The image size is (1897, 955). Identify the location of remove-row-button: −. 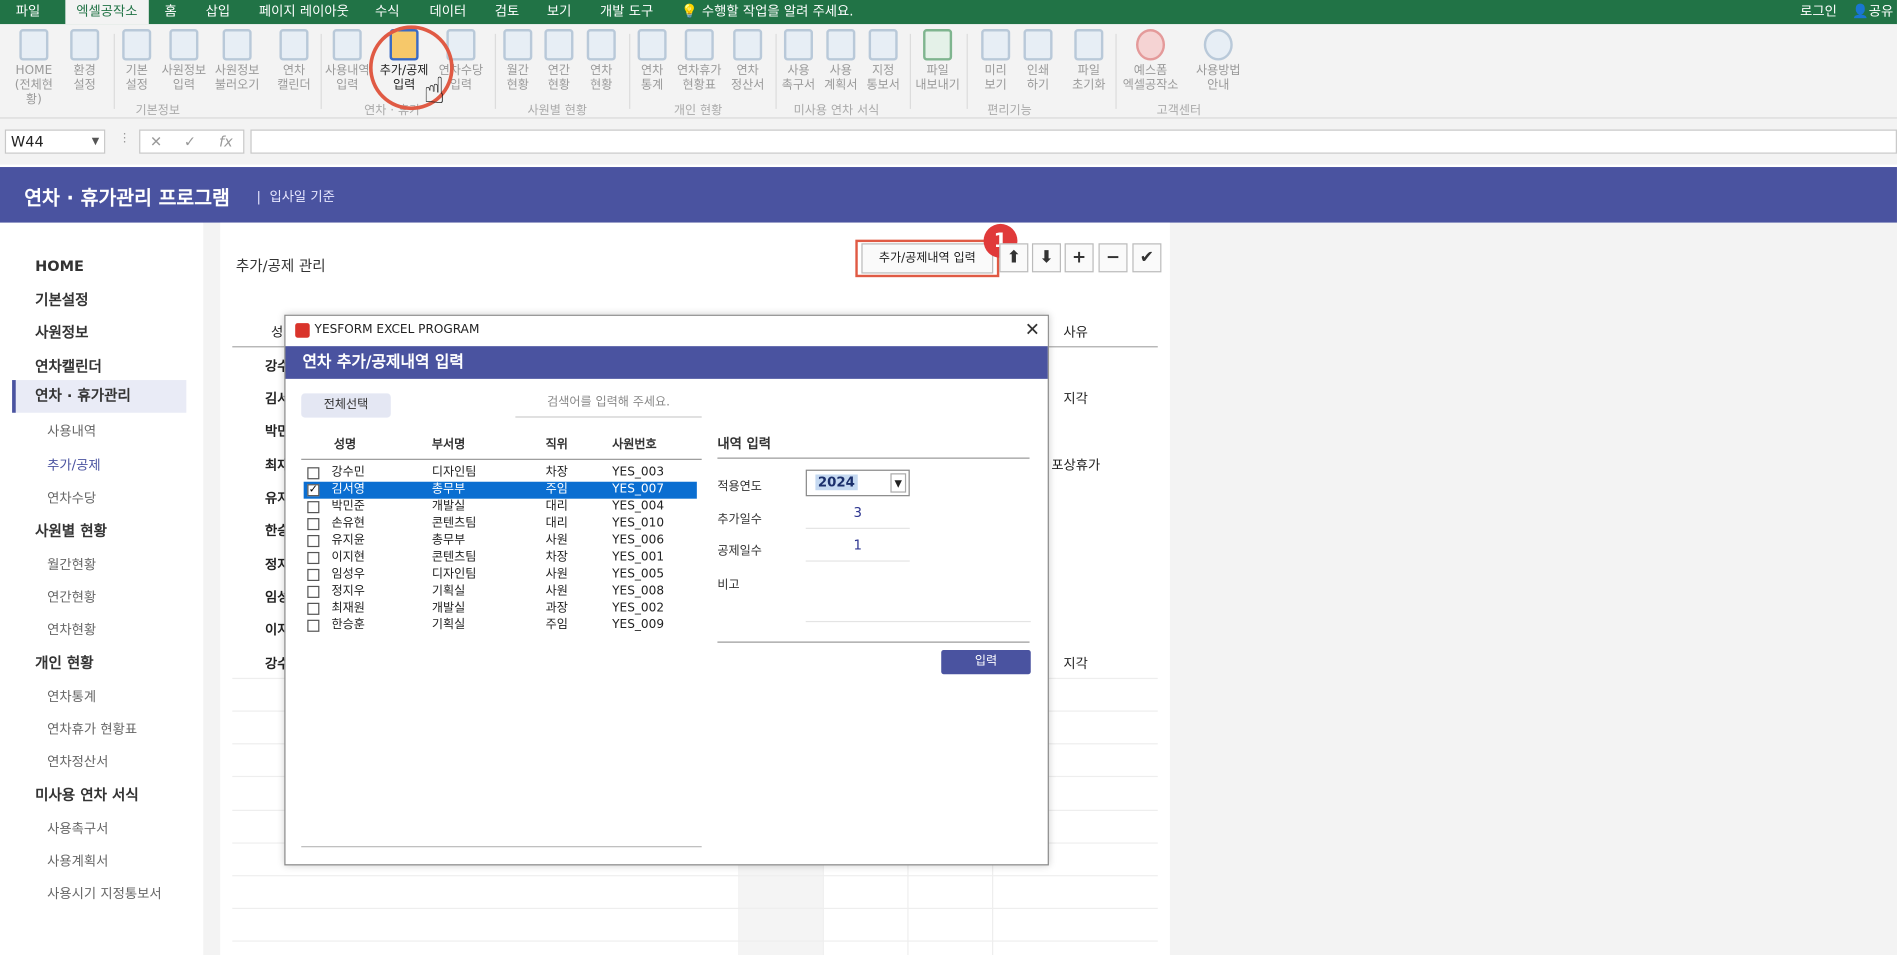
(1113, 258).